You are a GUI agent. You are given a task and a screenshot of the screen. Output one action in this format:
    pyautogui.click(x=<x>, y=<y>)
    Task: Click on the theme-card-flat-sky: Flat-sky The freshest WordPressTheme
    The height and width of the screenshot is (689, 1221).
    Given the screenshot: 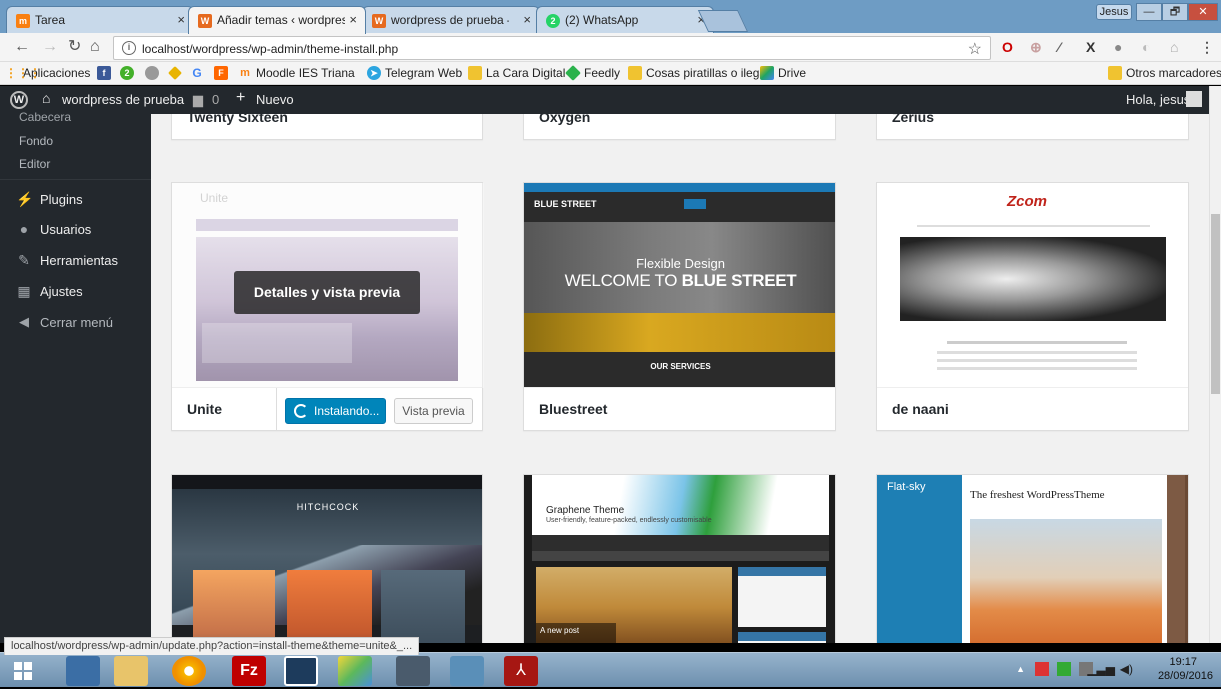 What is the action you would take?
    pyautogui.click(x=1032, y=558)
    